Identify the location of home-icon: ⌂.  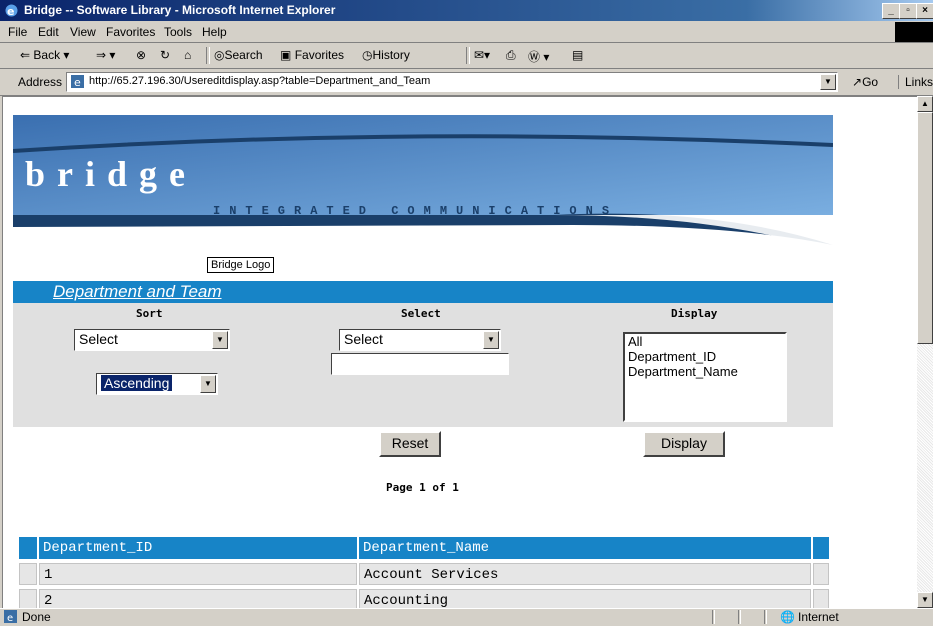
(187, 55).